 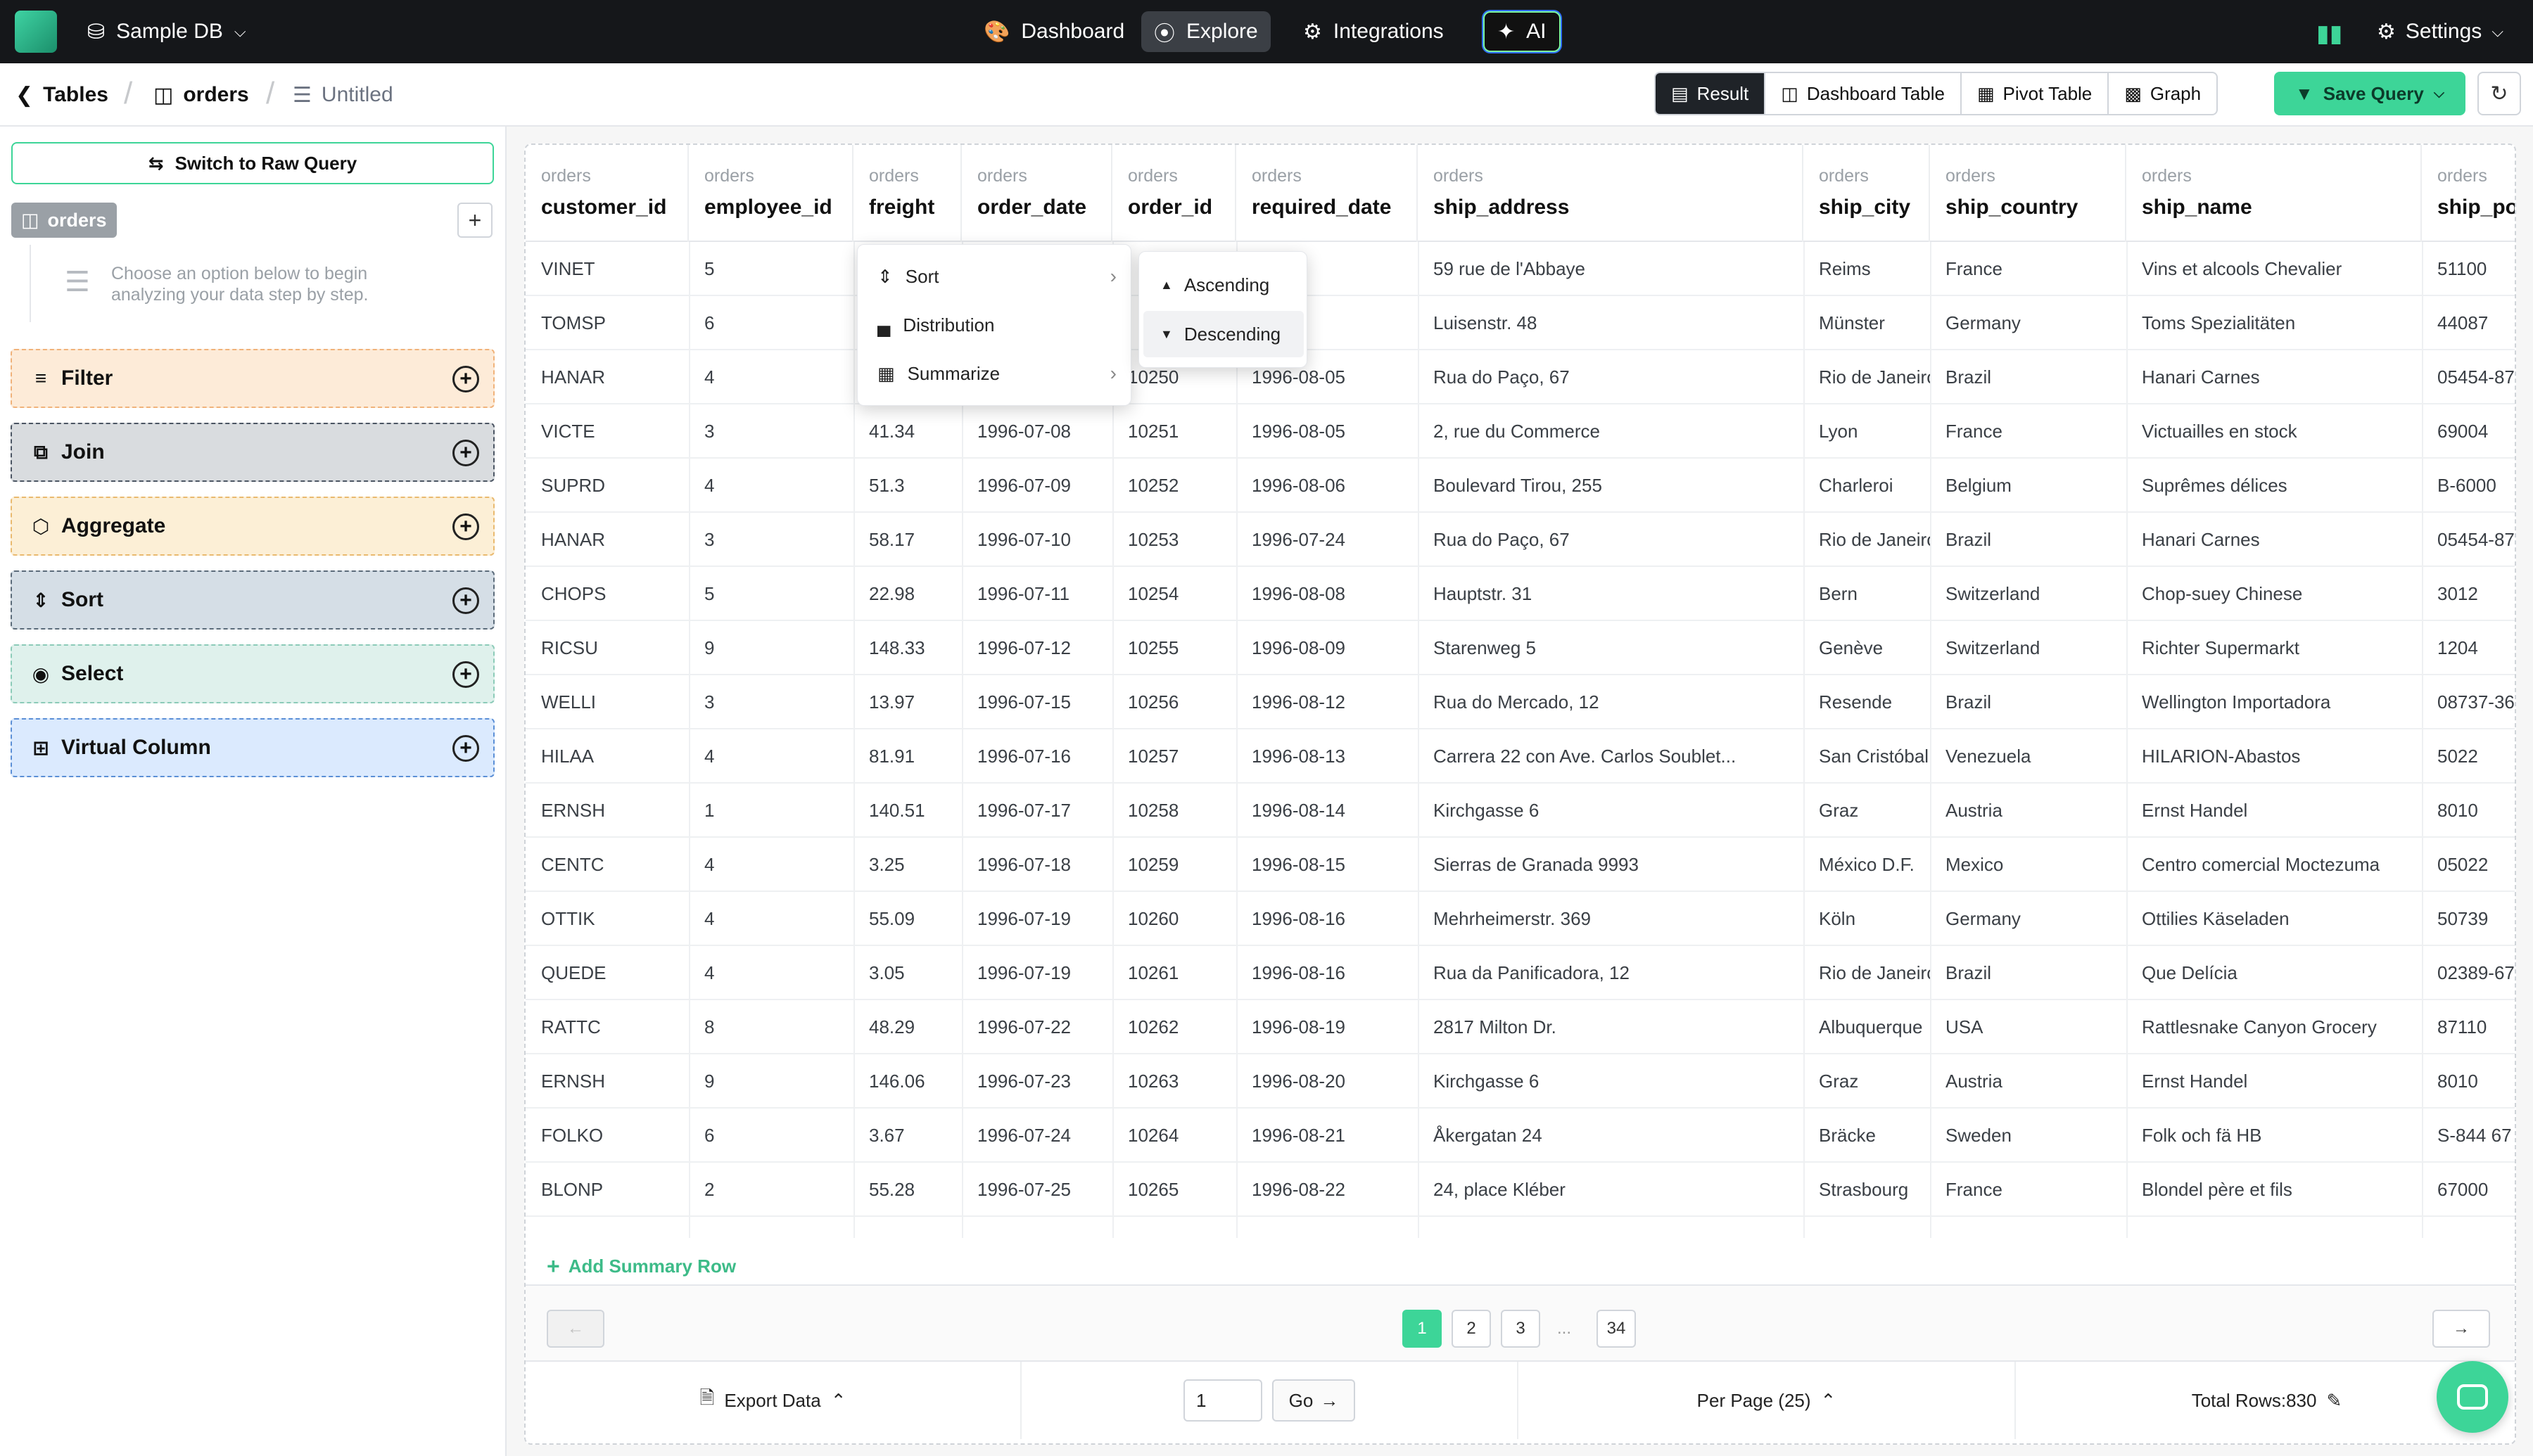 I want to click on column-header-ship-pos: orders ship_pos, so click(x=2468, y=193).